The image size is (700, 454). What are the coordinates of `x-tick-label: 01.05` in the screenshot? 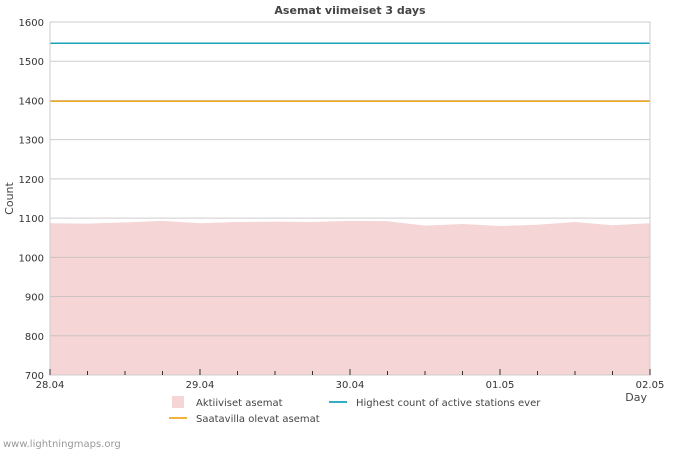 It's located at (500, 385).